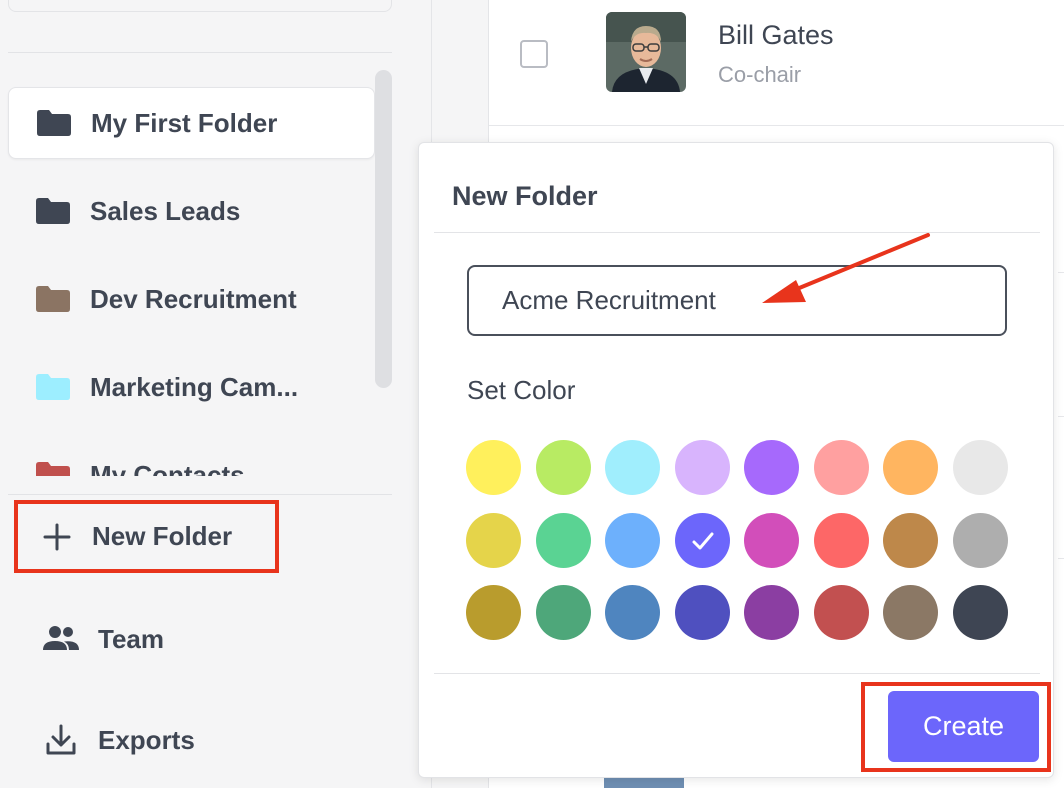 This screenshot has width=1064, height=788. I want to click on folder-label: My Contacts, so click(167, 468).